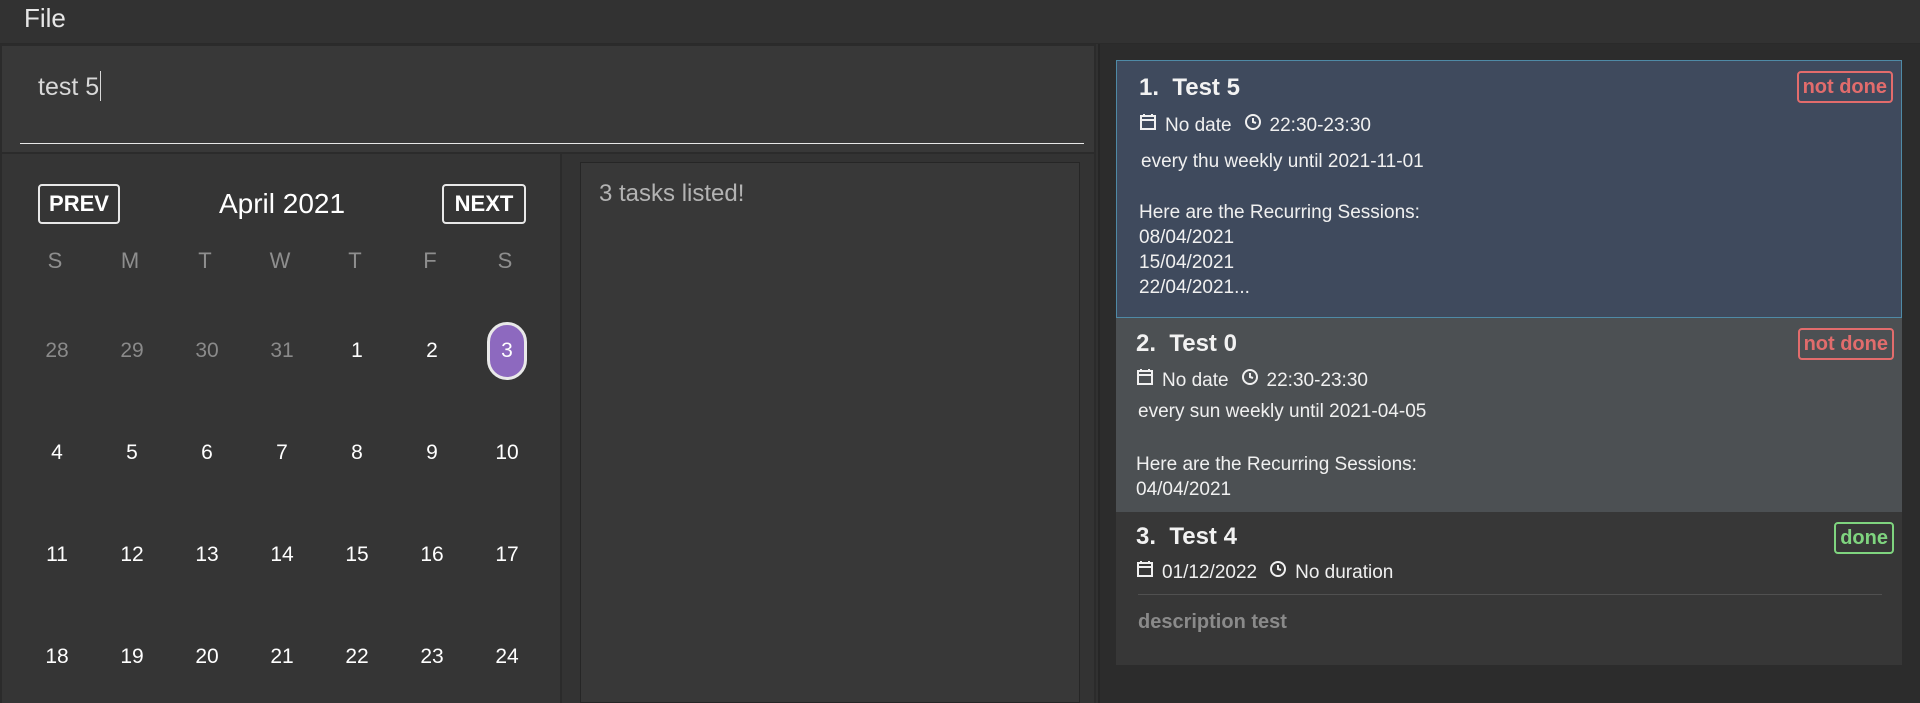  What do you see at coordinates (432, 351) in the screenshot?
I see `calendar-day: 2` at bounding box center [432, 351].